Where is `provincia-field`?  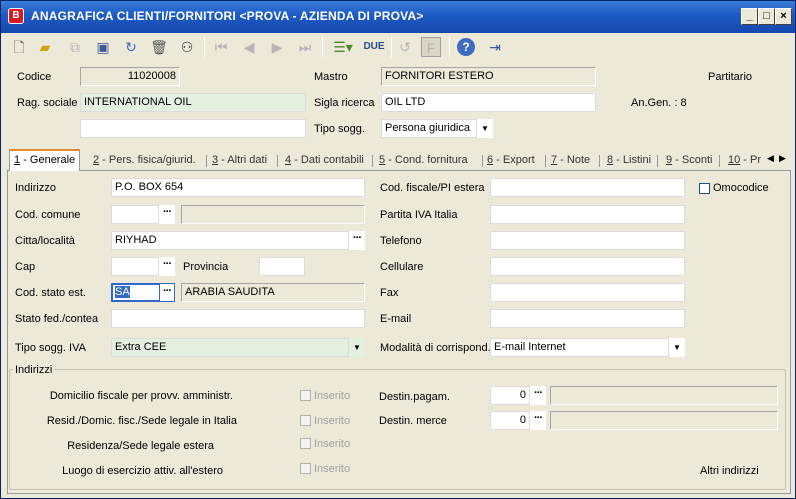 provincia-field is located at coordinates (282, 266).